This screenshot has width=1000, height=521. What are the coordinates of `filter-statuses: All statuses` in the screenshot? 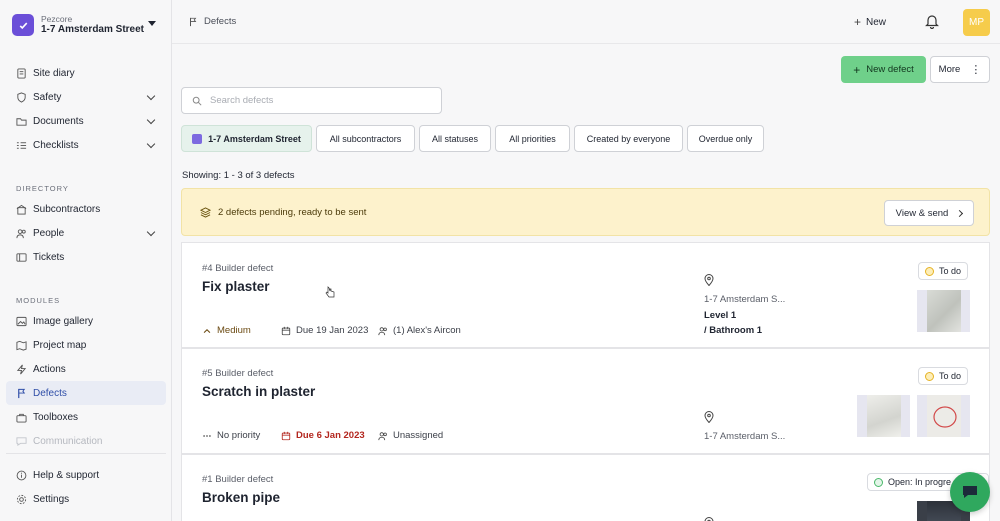 It's located at (455, 138).